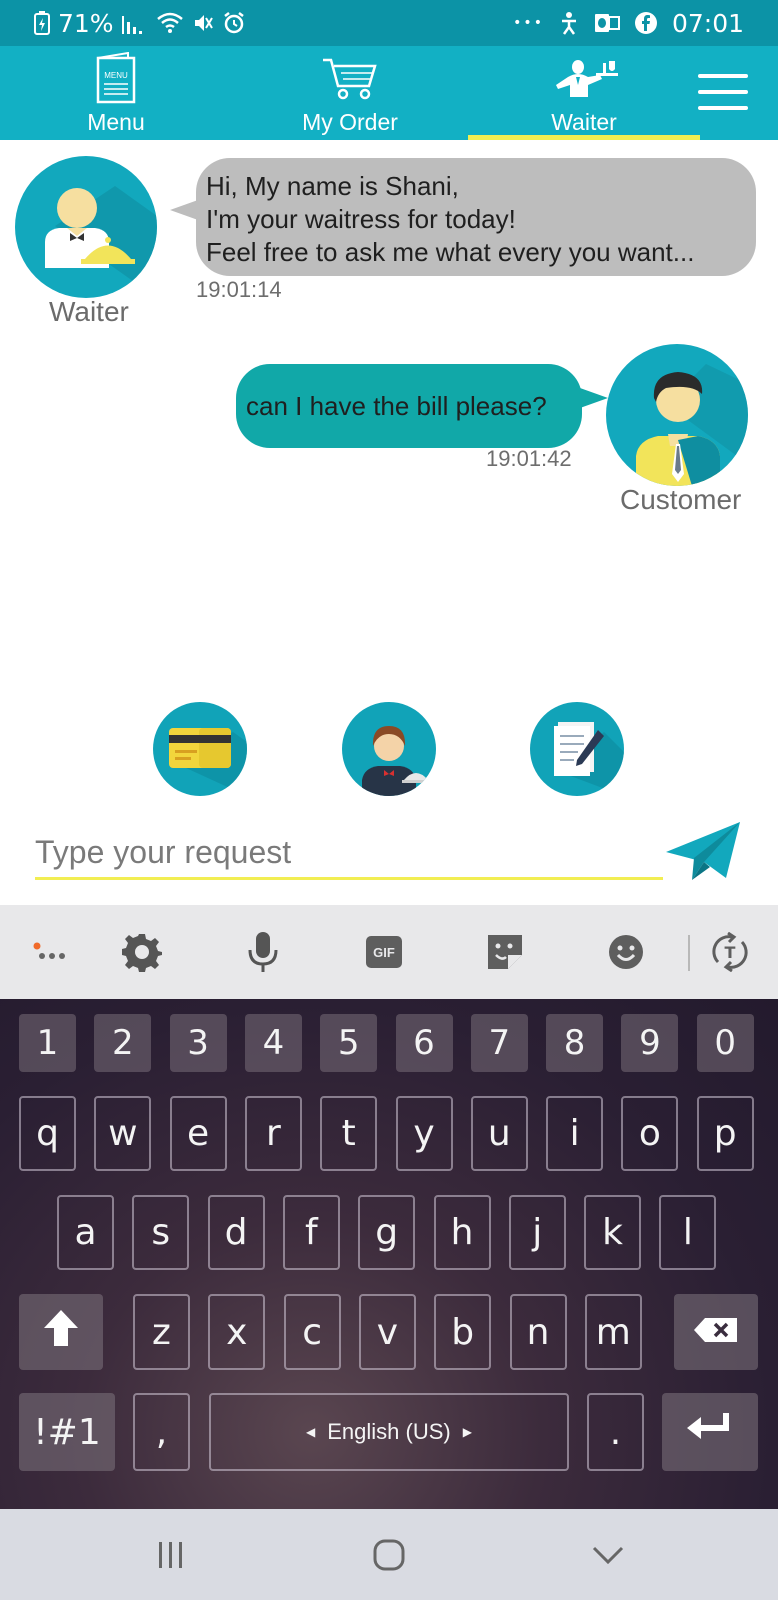 Image resolution: width=778 pixels, height=1600 pixels. What do you see at coordinates (198, 1133) in the screenshot?
I see `key-e: e` at bounding box center [198, 1133].